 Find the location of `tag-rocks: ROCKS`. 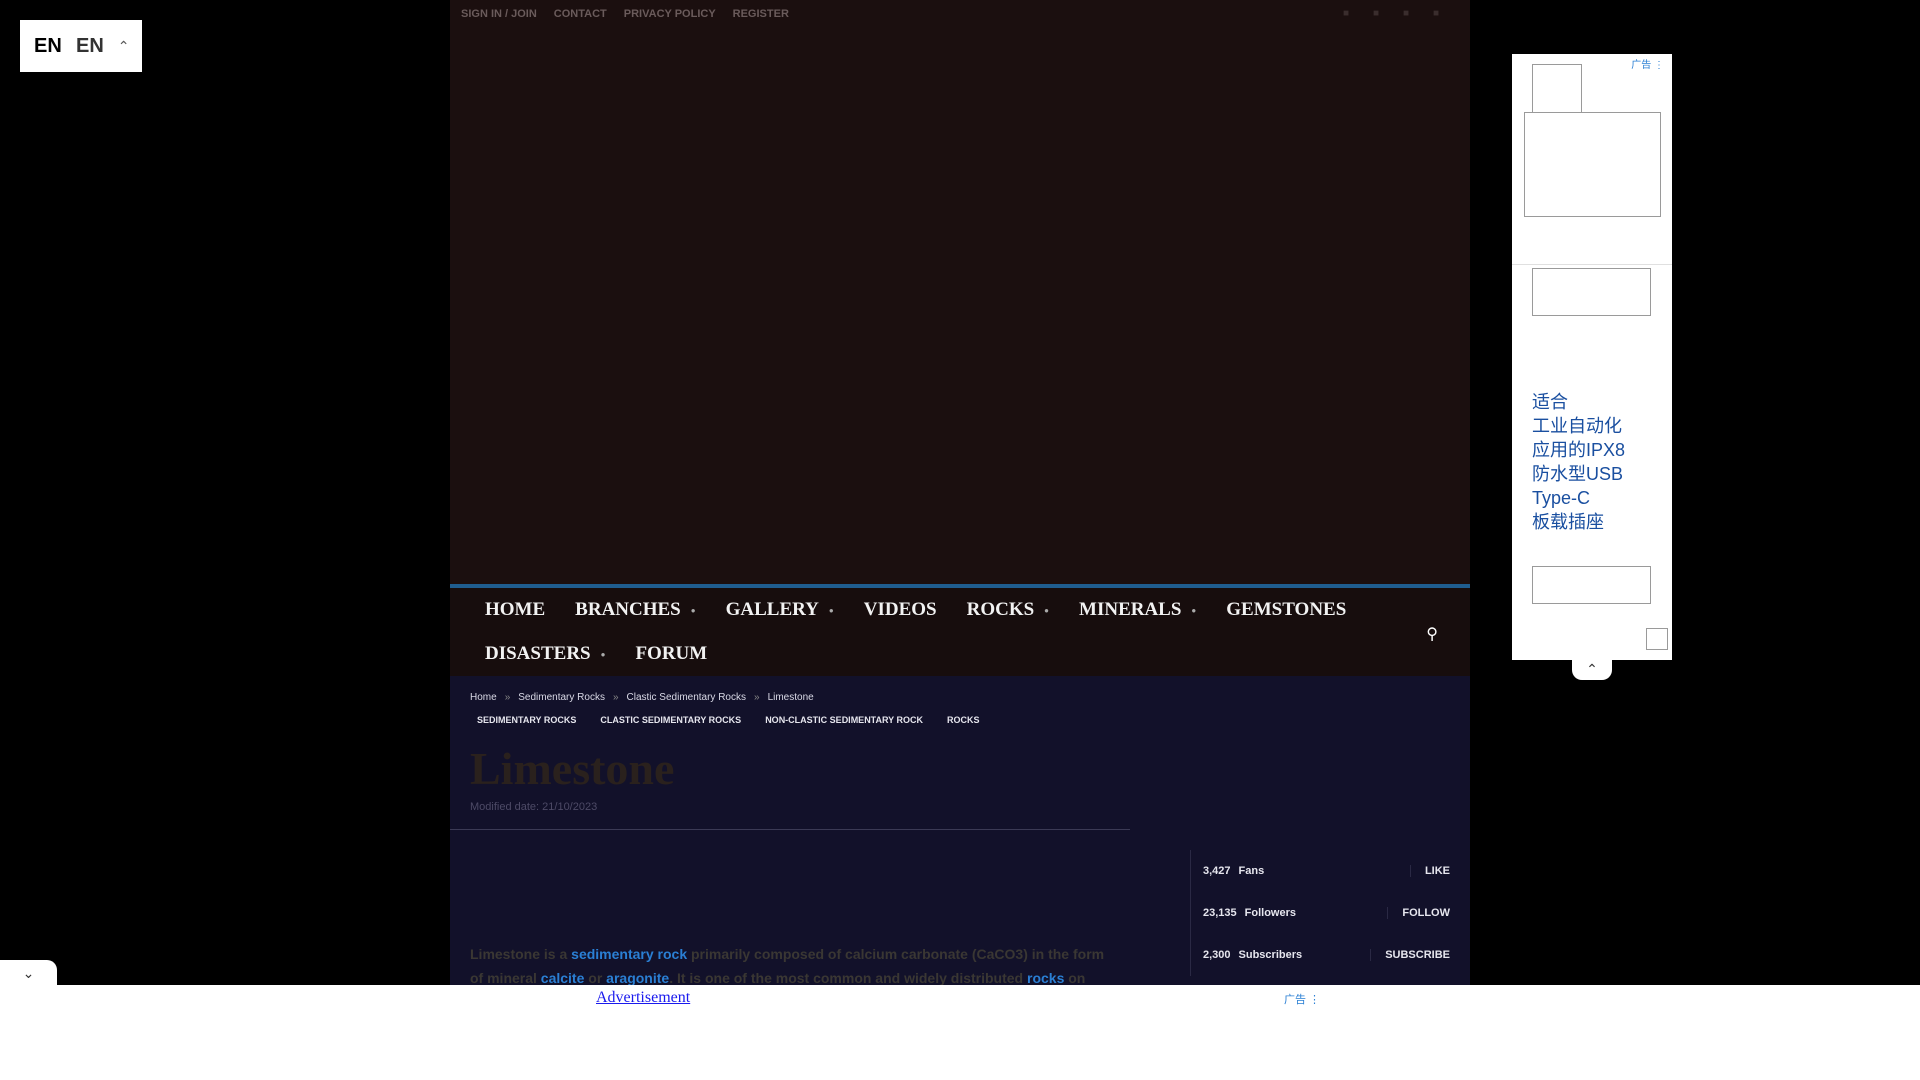

tag-rocks: ROCKS is located at coordinates (963, 720).